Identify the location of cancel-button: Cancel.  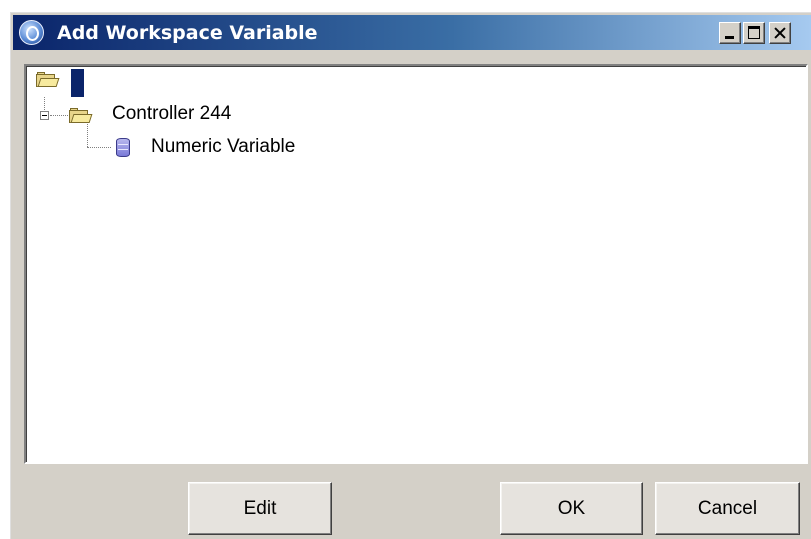
(727, 508).